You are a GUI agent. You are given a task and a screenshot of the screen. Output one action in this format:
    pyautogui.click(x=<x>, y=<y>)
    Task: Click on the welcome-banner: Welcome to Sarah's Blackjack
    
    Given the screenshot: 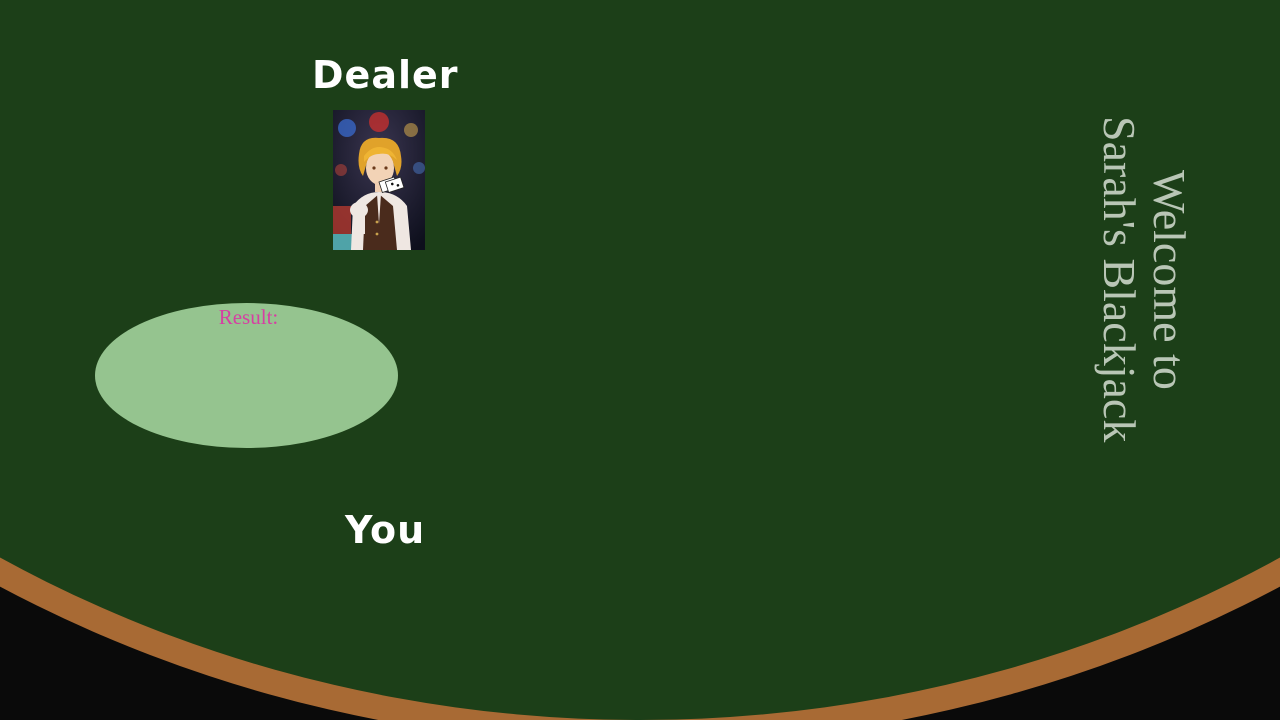 What is the action you would take?
    pyautogui.click(x=1144, y=279)
    